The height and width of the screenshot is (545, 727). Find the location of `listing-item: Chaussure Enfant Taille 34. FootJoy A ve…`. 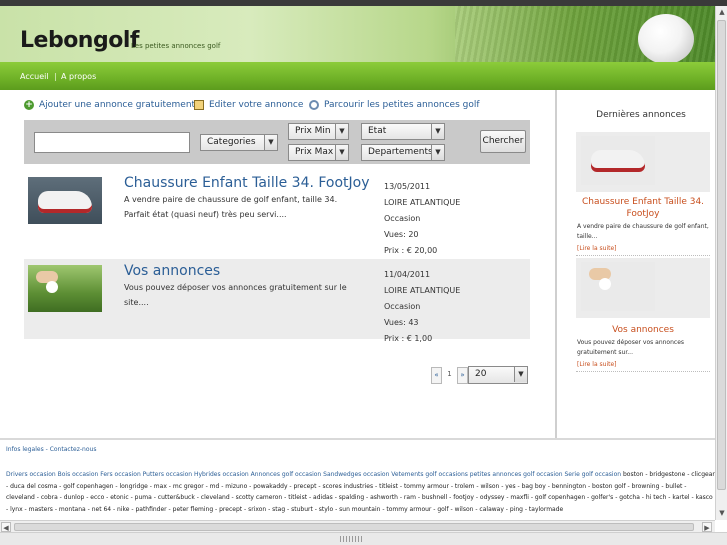

listing-item: Chaussure Enfant Taille 34. FootJoy A ve… is located at coordinates (277, 213).